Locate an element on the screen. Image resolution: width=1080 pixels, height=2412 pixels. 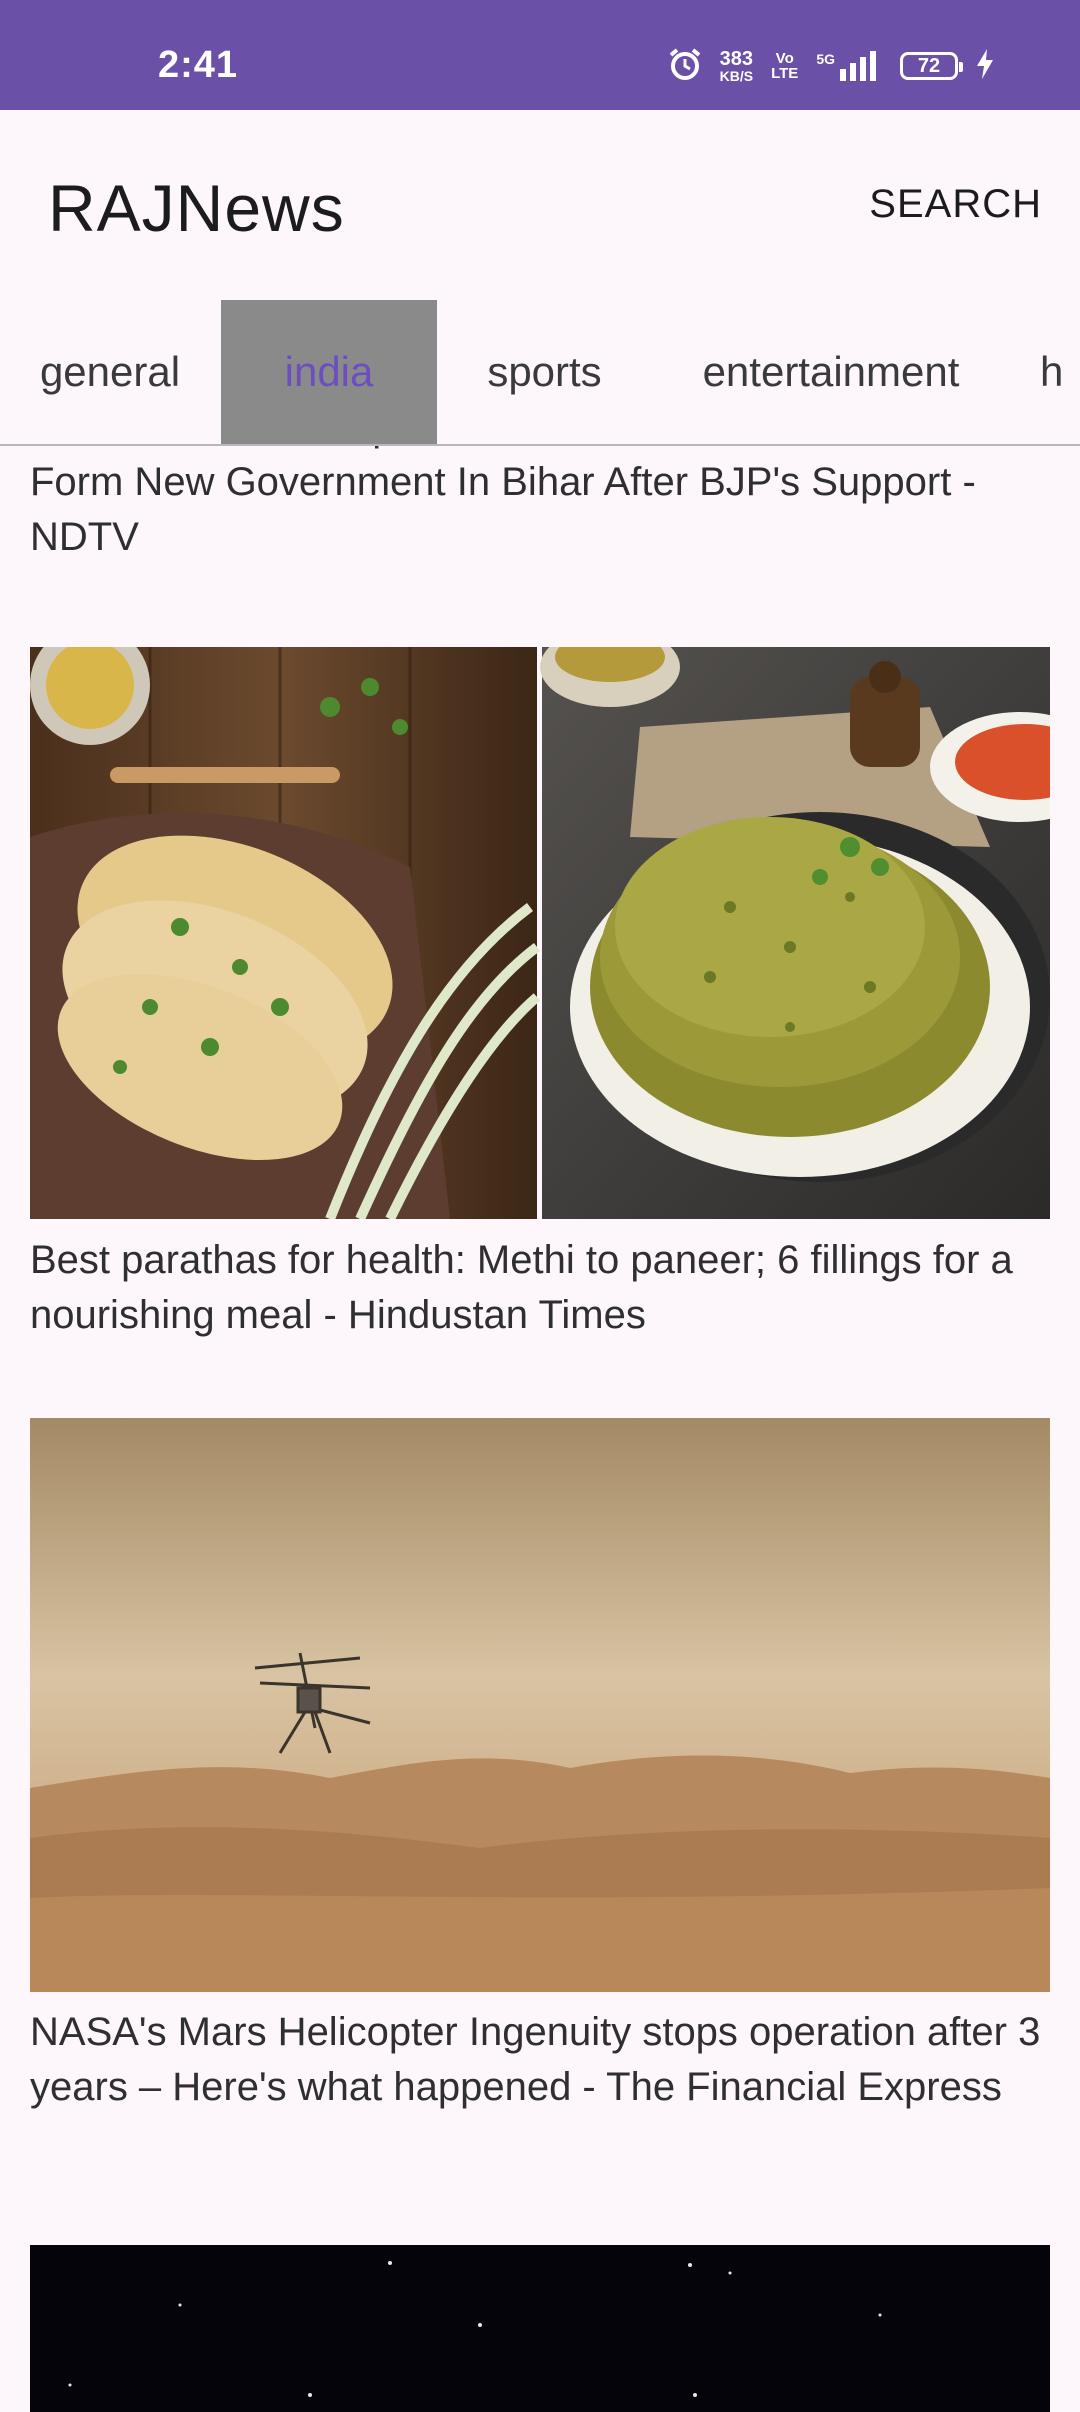
network-speed-value: 383 is located at coordinates (736, 59).